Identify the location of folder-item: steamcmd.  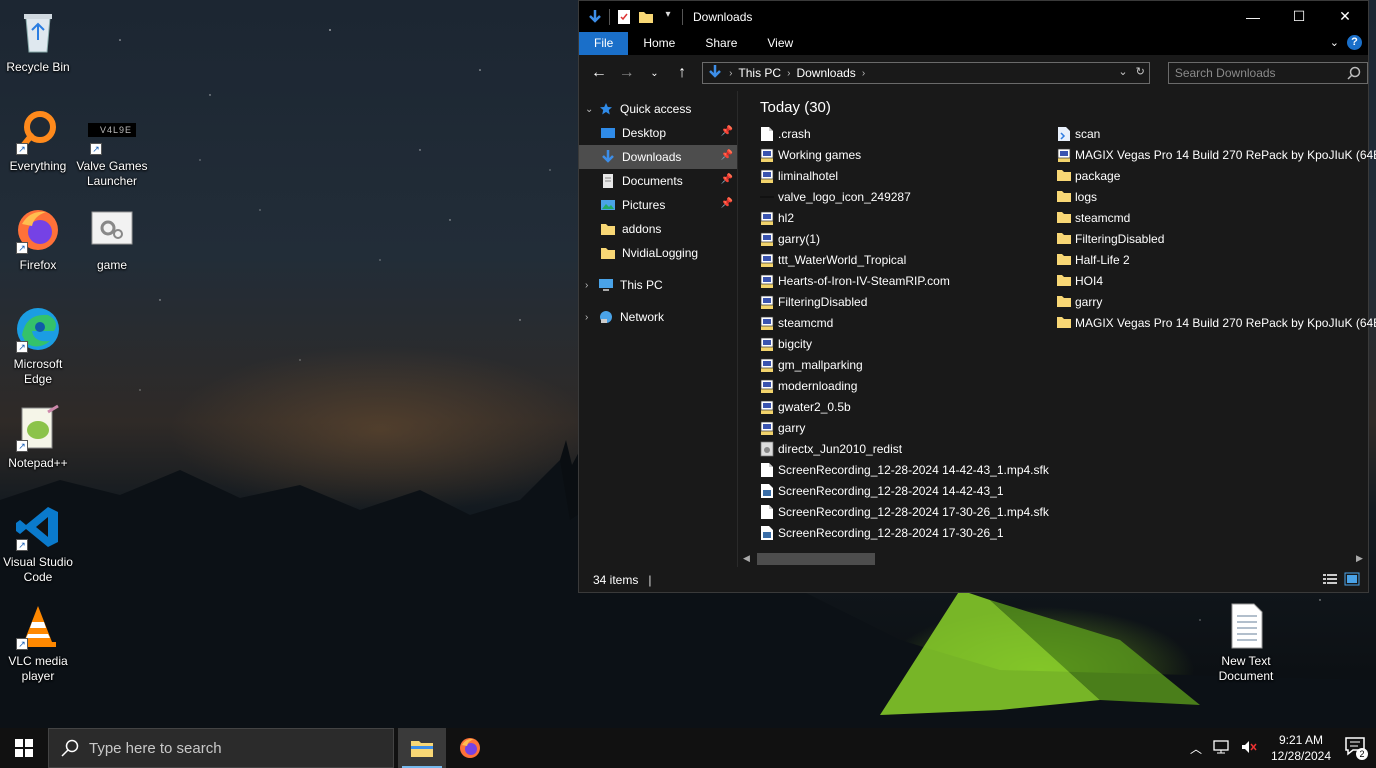
(1216, 217).